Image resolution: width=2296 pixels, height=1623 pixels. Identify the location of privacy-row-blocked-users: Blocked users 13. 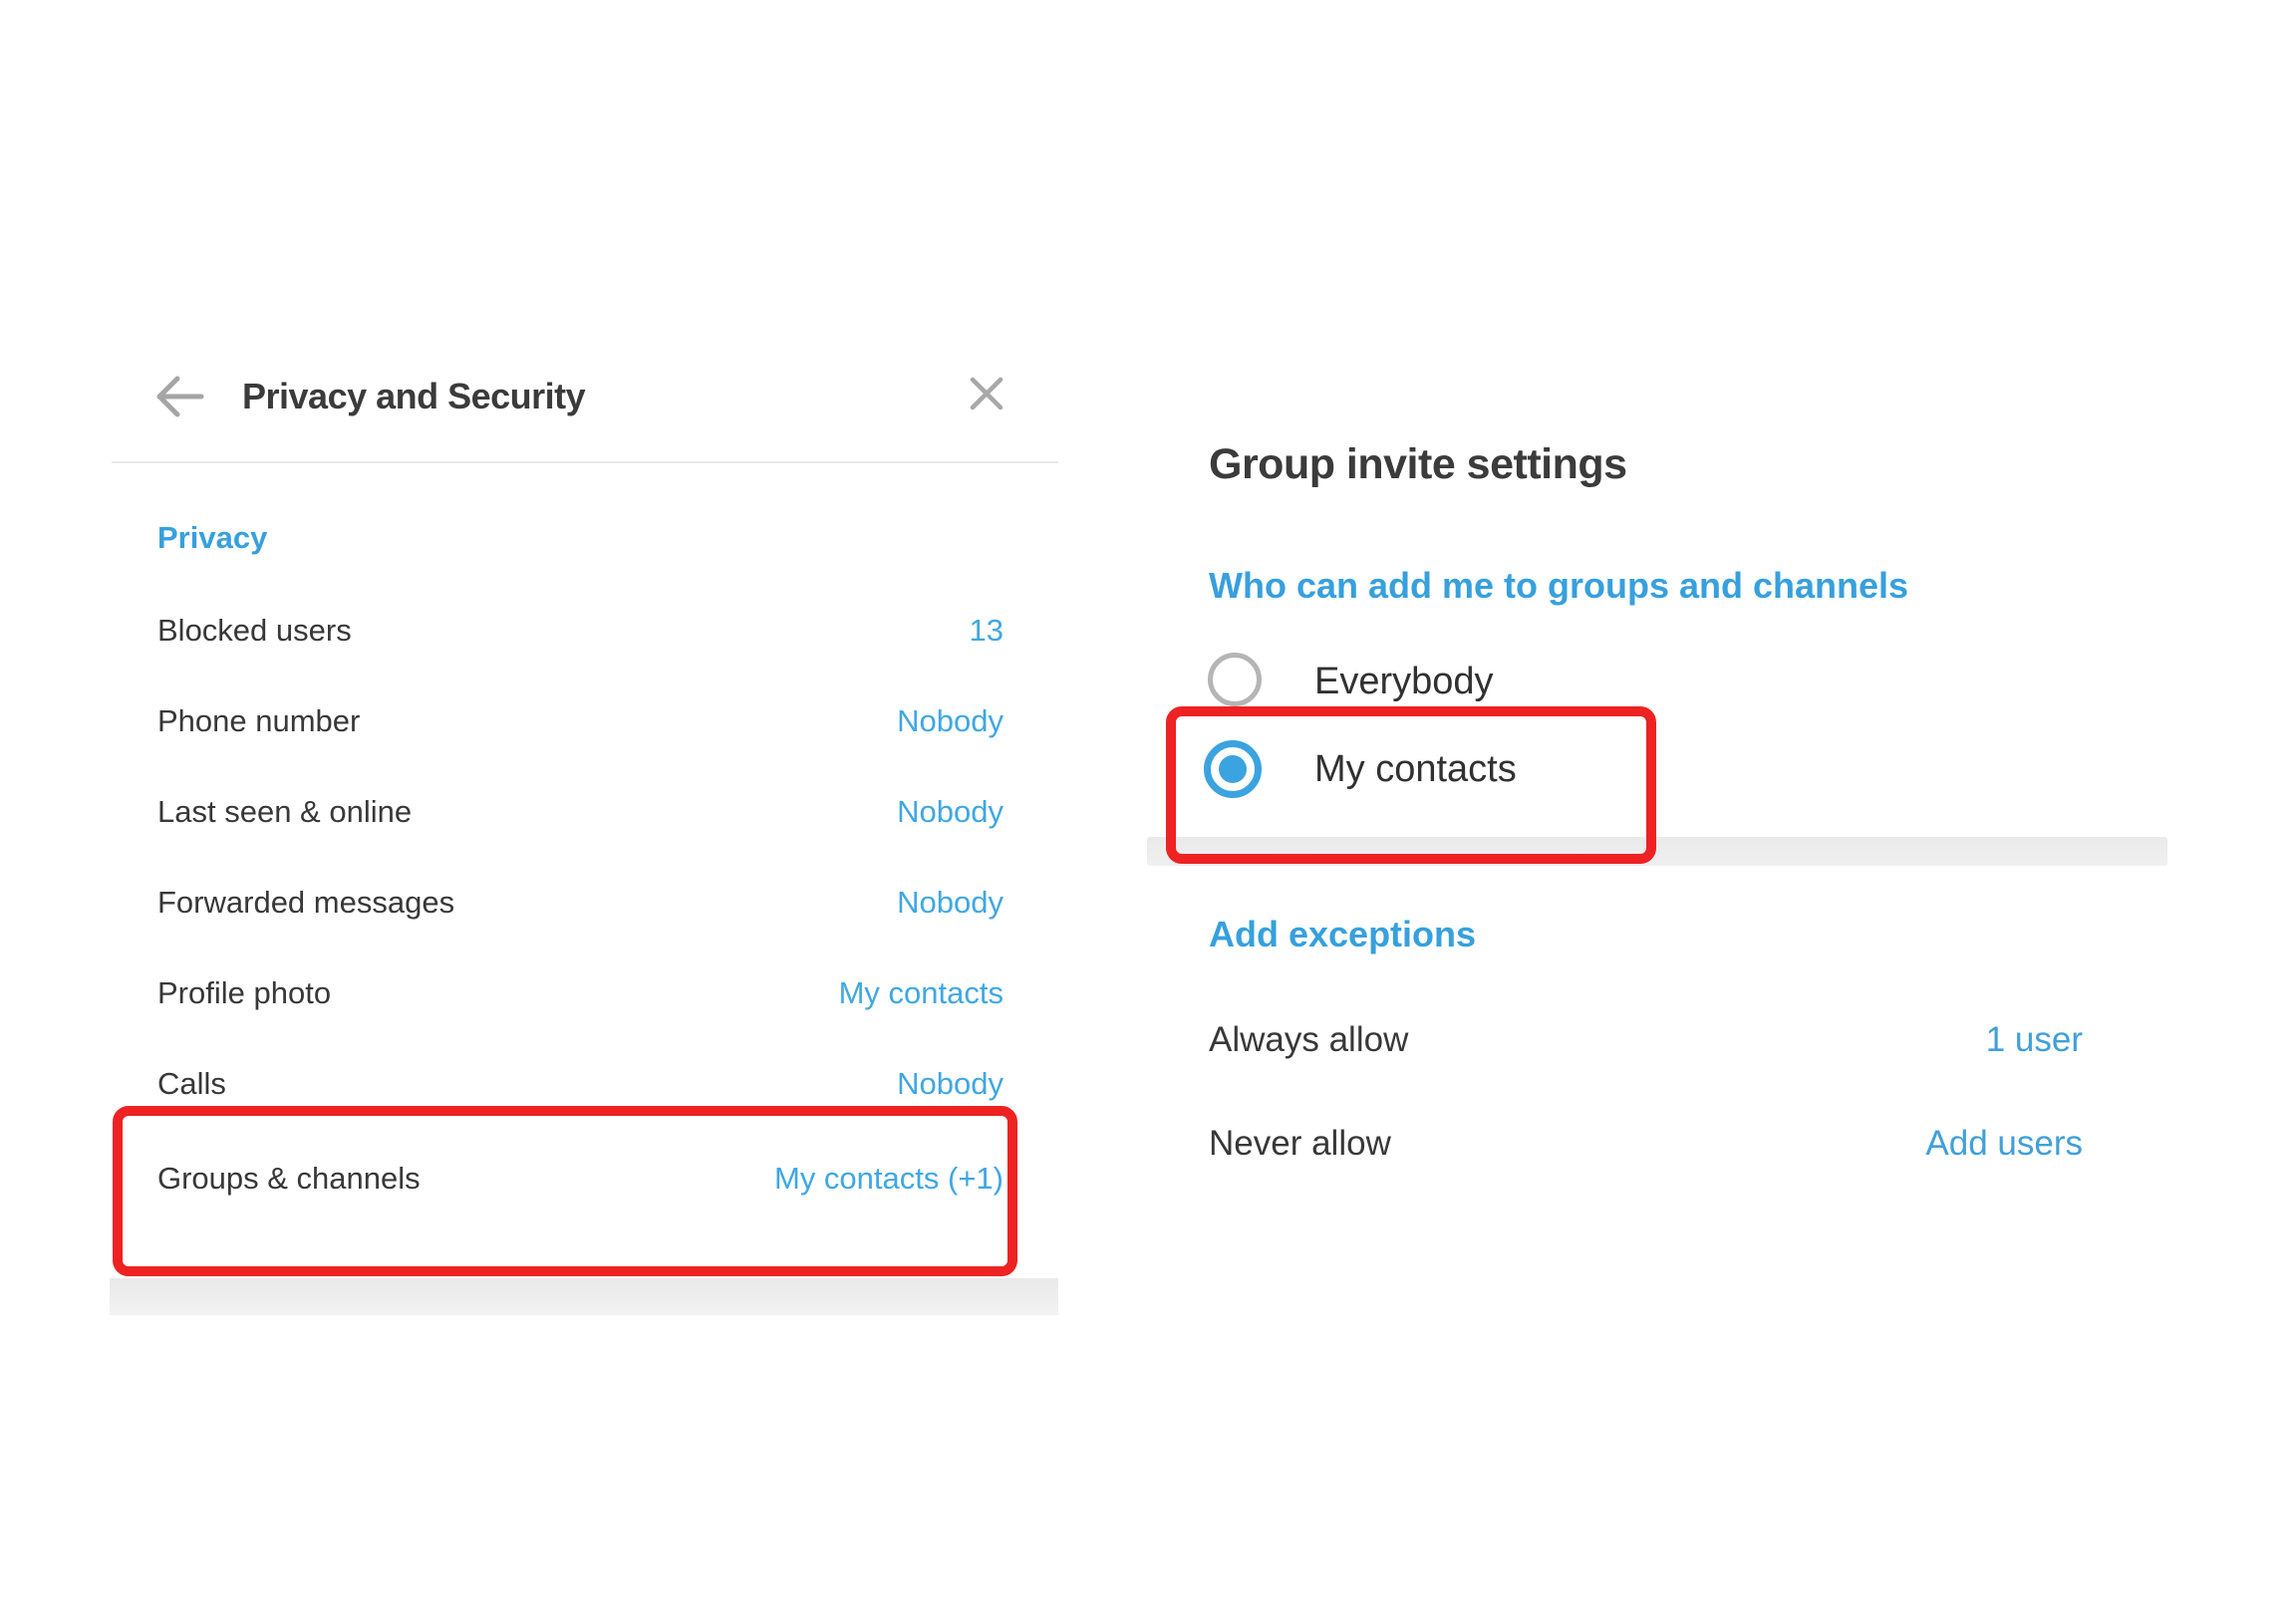
(580, 631).